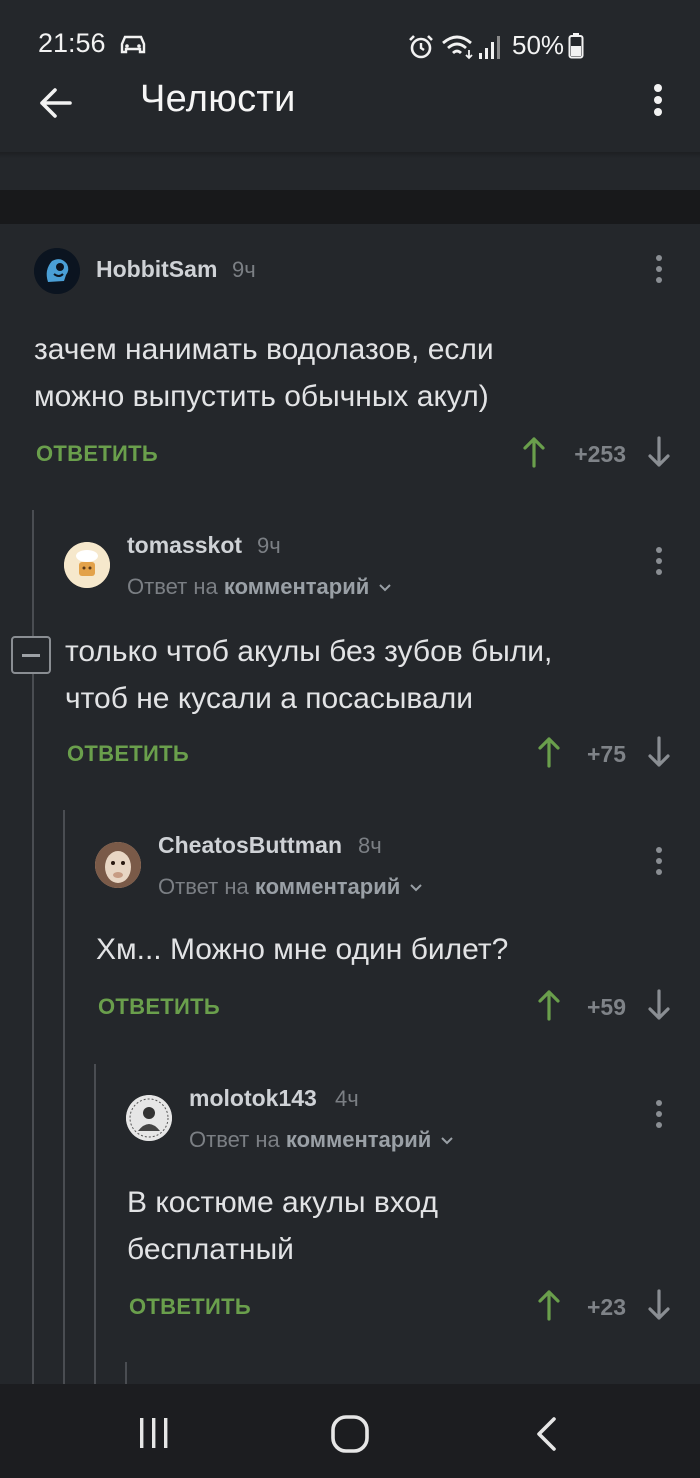  Describe the element at coordinates (31, 655) in the screenshot. I see `collapse-thread-button` at that location.